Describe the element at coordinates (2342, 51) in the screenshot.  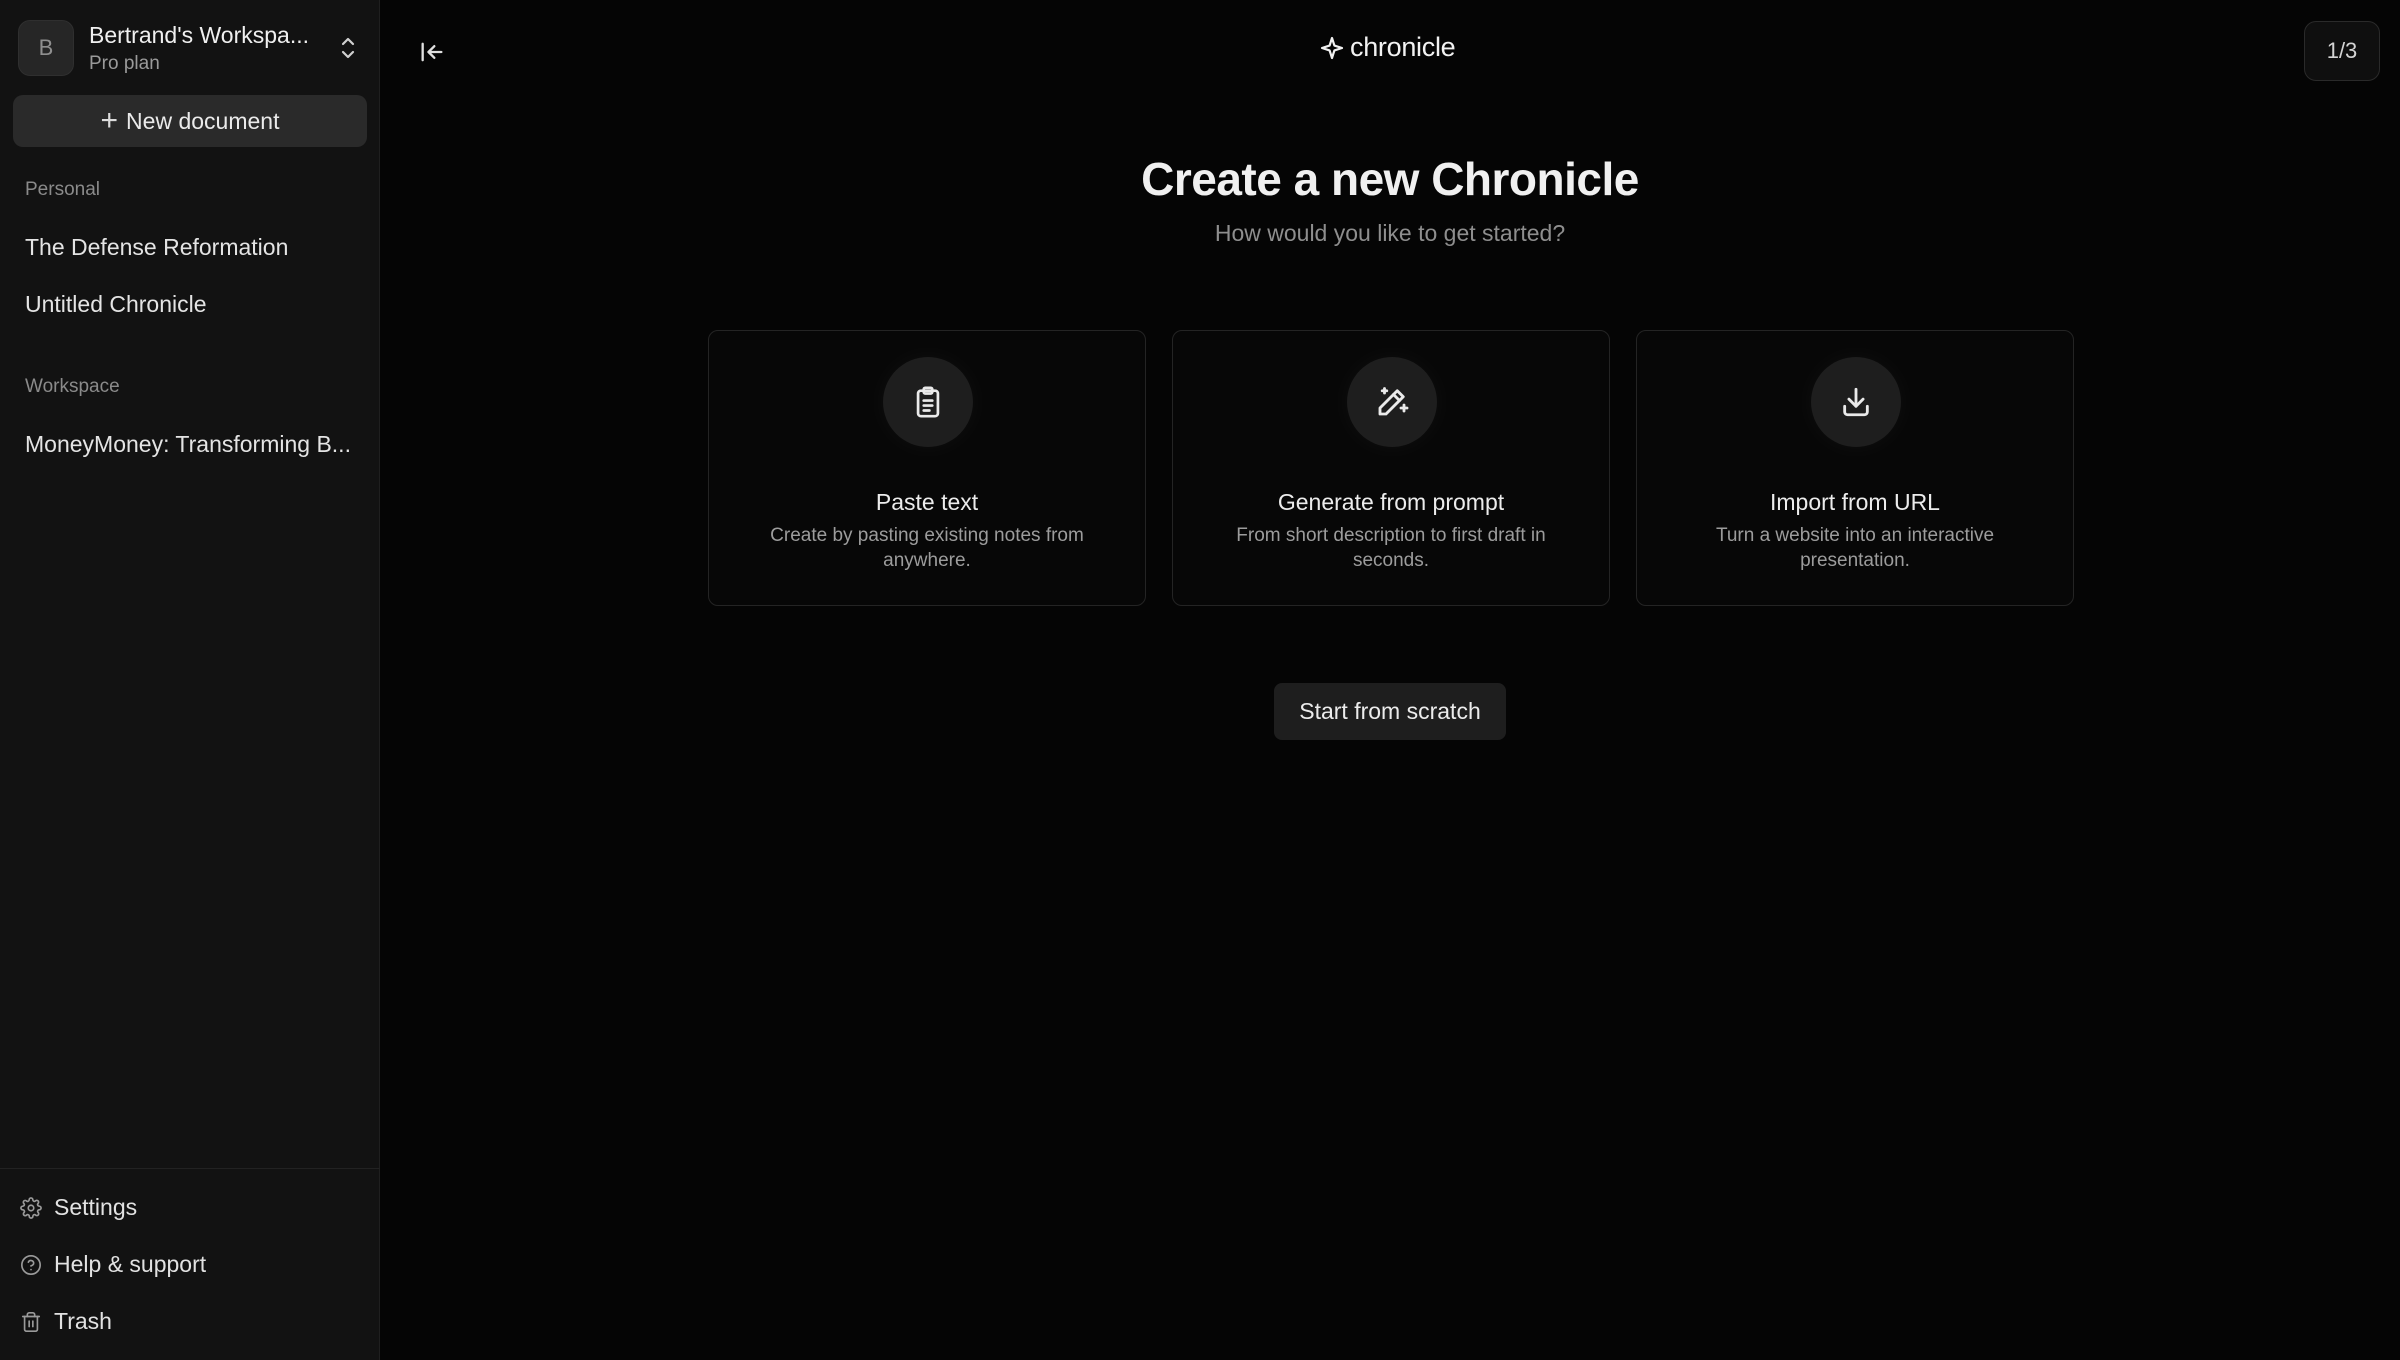
I see `page-counter: 1/3` at that location.